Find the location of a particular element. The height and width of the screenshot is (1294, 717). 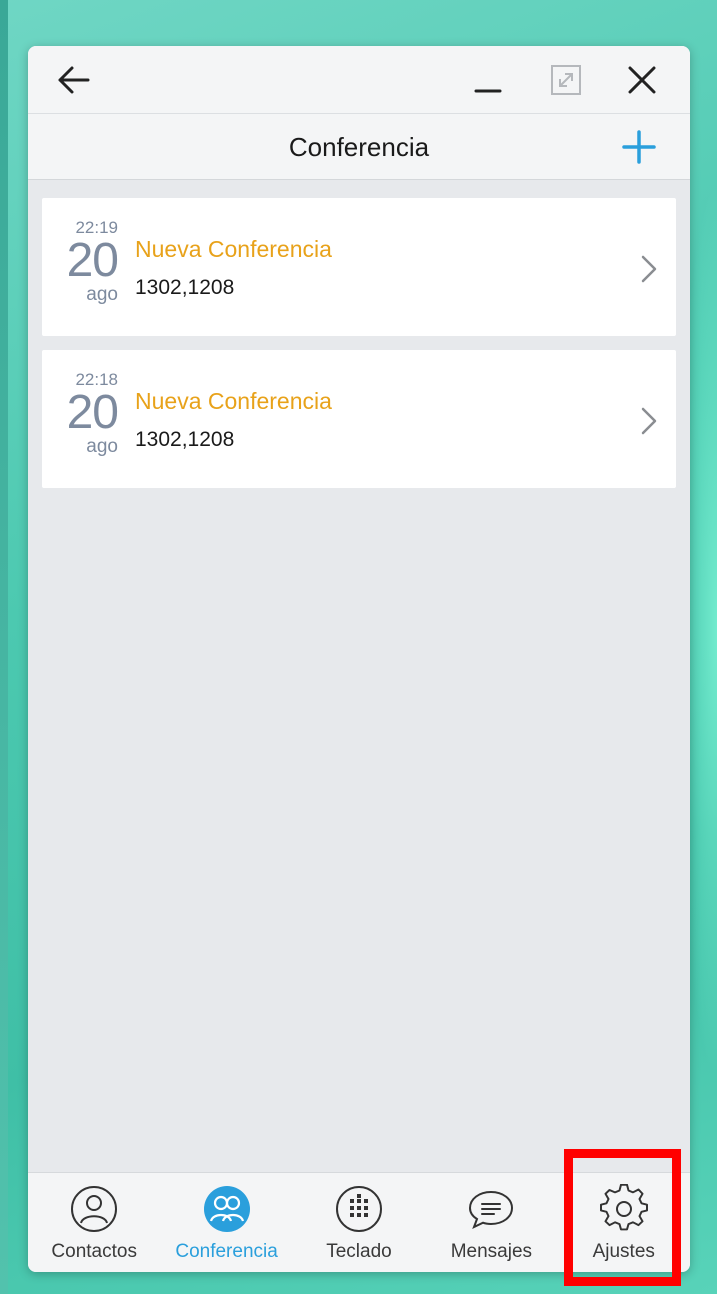

back-button is located at coordinates (74, 80).